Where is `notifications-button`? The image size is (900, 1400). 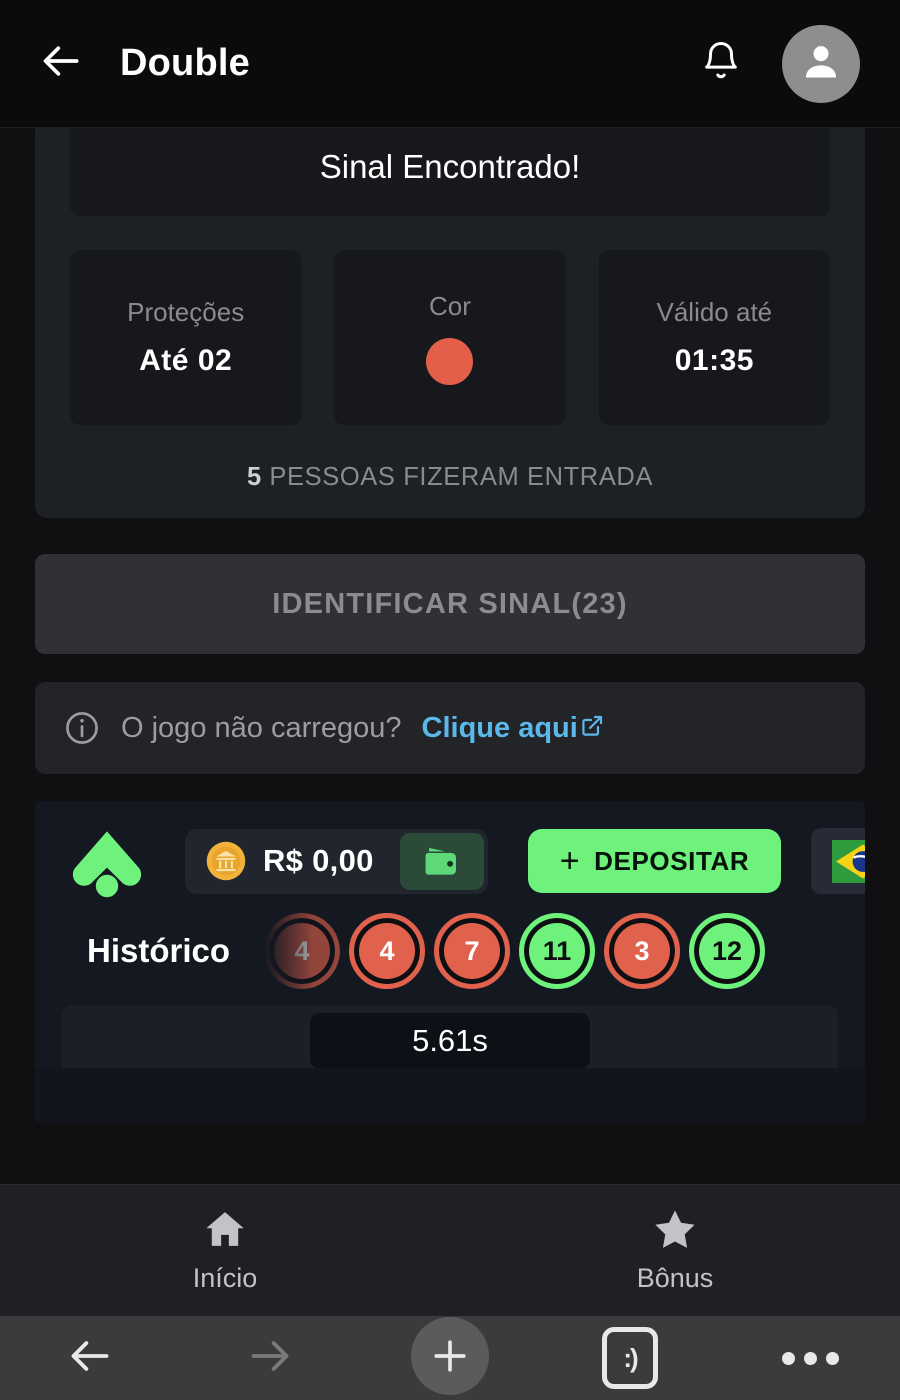 notifications-button is located at coordinates (721, 64).